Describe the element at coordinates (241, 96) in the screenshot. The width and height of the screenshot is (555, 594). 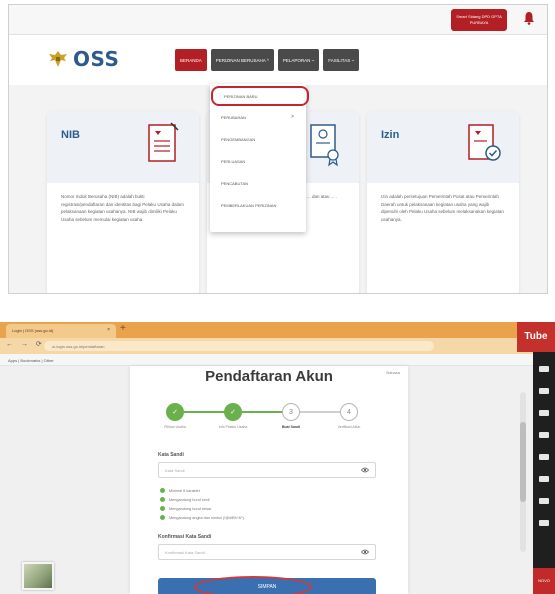
I see `menu-item-label: PERIZINAN BARU` at that location.